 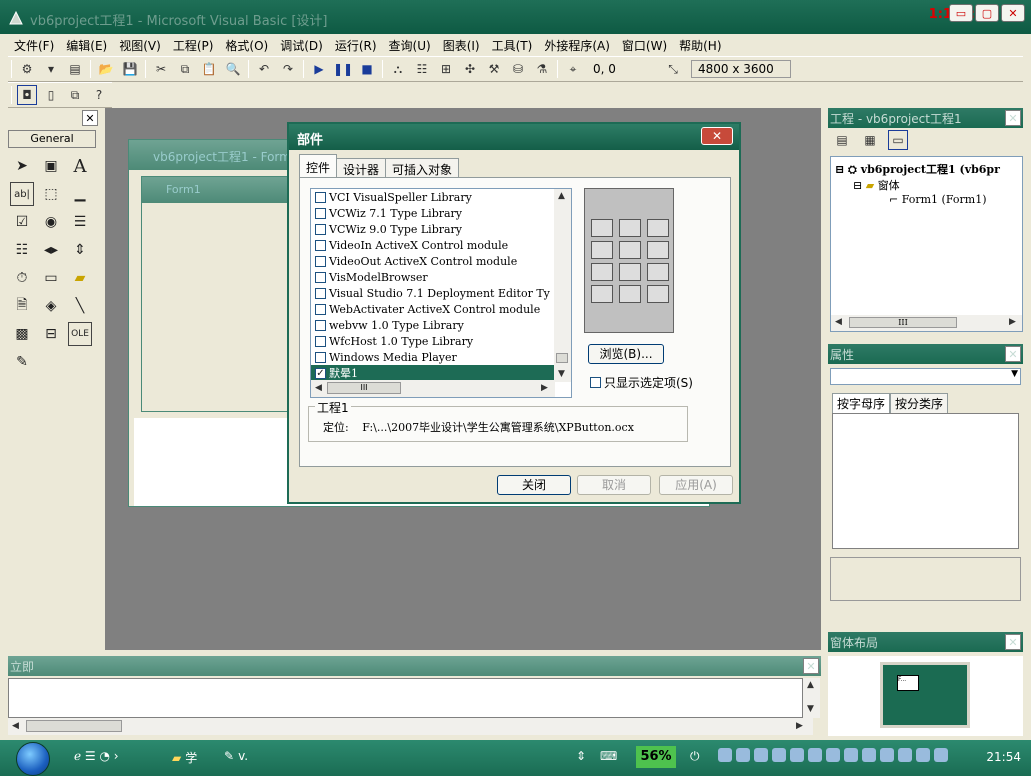 What do you see at coordinates (518, 69) in the screenshot?
I see `data-view-icon: ⛁` at bounding box center [518, 69].